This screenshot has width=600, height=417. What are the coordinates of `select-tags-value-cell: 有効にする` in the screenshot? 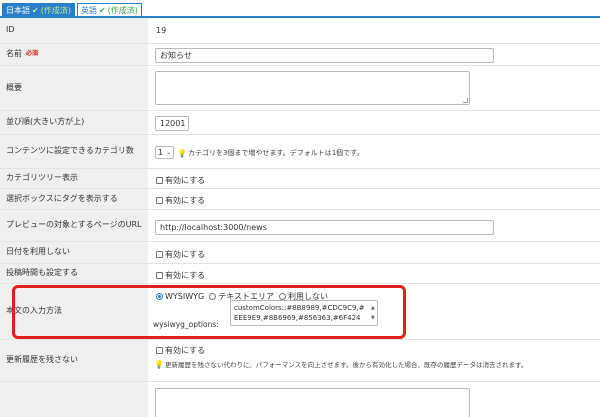 It's located at (374, 199).